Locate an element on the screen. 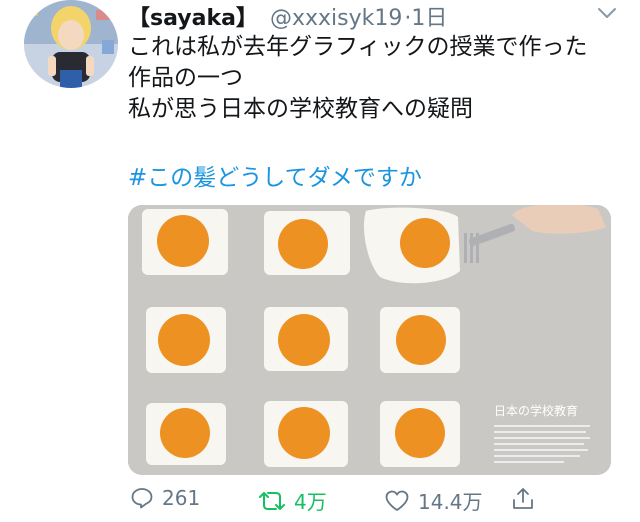  avatar-image is located at coordinates (71, 44).